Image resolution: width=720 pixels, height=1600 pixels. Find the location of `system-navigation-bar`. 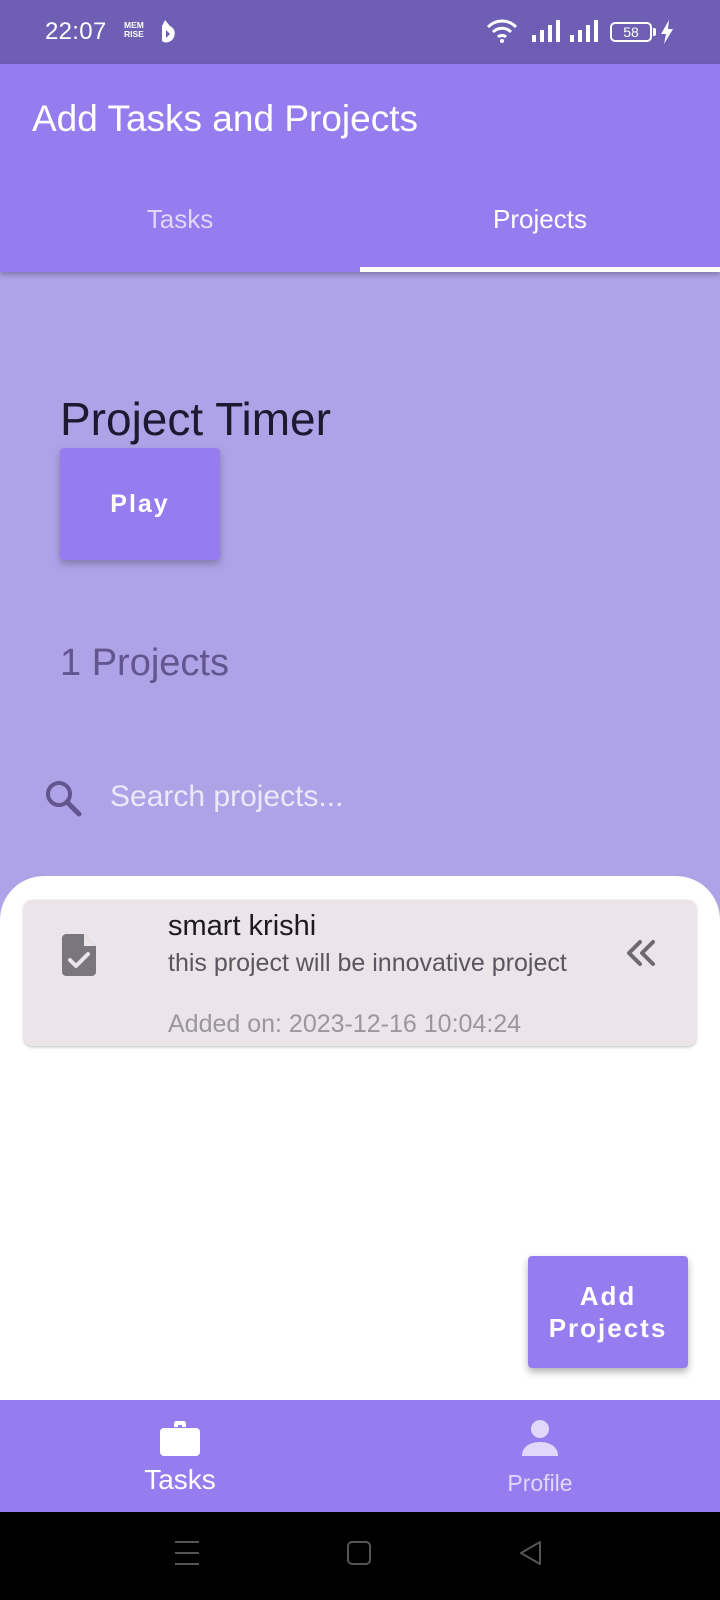

system-navigation-bar is located at coordinates (360, 1556).